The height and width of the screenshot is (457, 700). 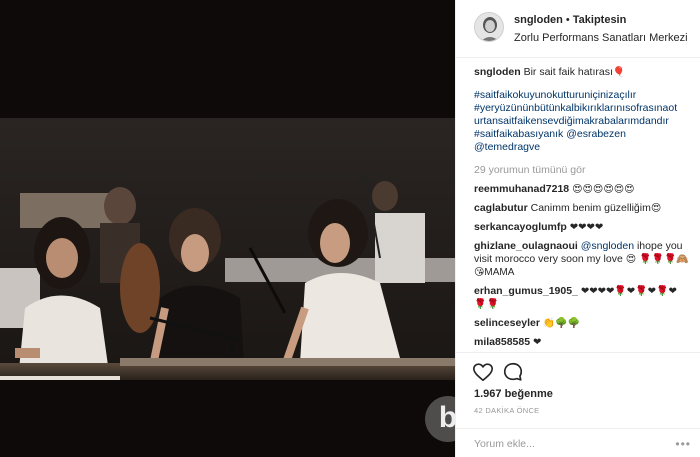 I want to click on avatar-image, so click(x=489, y=27).